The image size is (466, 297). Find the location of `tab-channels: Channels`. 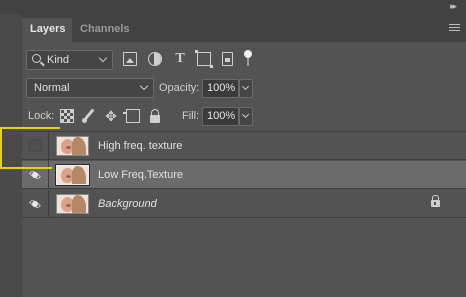

tab-channels: Channels is located at coordinates (105, 30).